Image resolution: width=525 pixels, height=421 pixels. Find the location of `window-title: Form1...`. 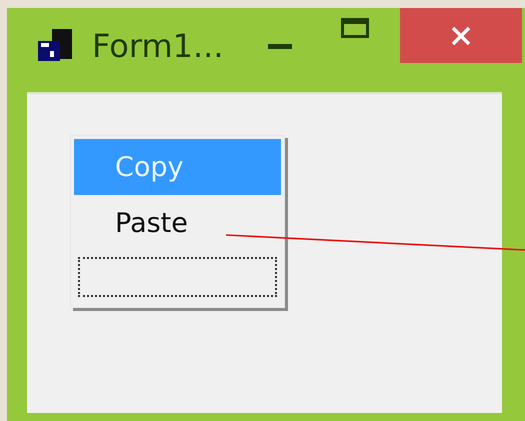

window-title: Form1... is located at coordinates (158, 46).